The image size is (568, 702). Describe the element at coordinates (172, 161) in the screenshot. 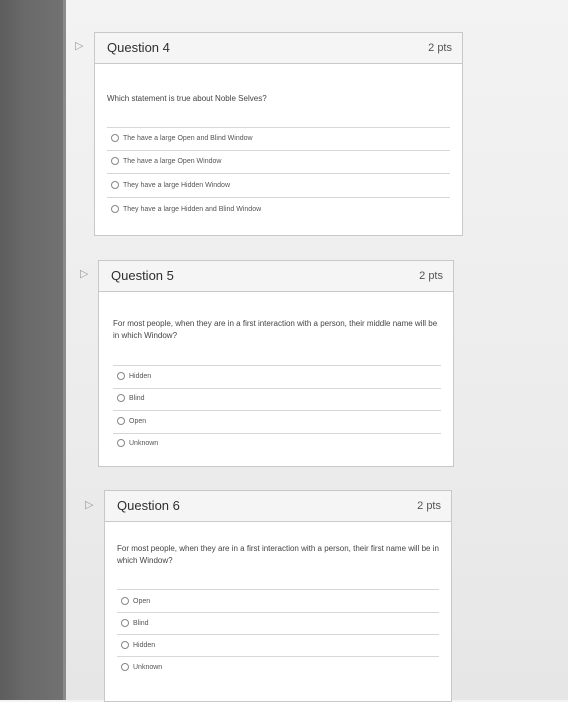

I see `answer-label: The have a large Open Window` at that location.